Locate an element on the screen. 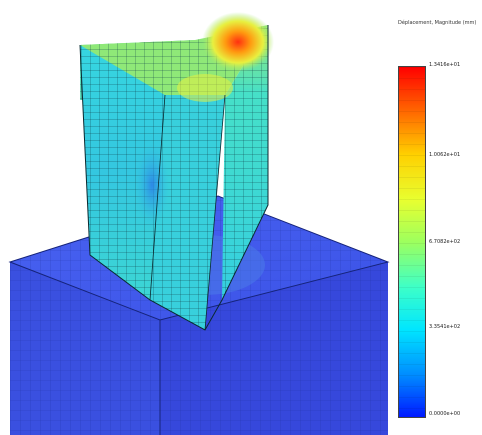 This screenshot has width=482, height=435. legend-max-label: 1.3416e+01 is located at coordinates (445, 65).